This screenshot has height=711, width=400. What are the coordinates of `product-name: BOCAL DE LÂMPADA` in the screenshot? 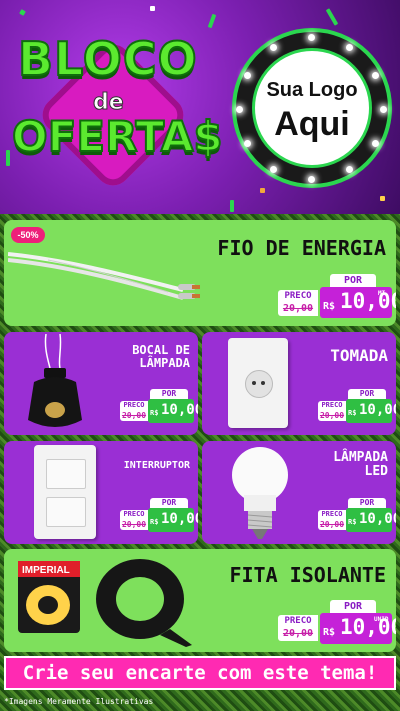 It's located at (147, 356).